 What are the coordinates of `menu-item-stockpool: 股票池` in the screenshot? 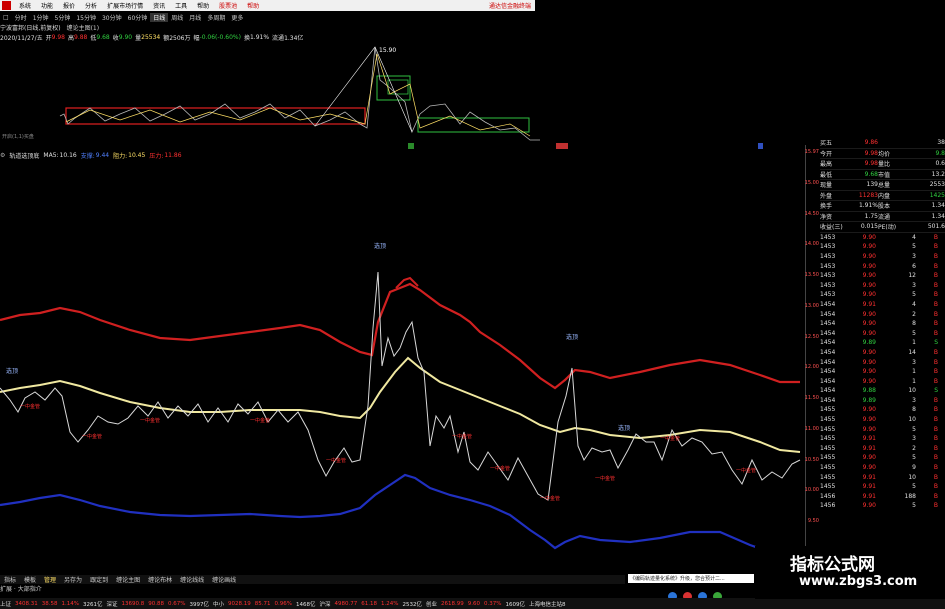 It's located at (228, 5).